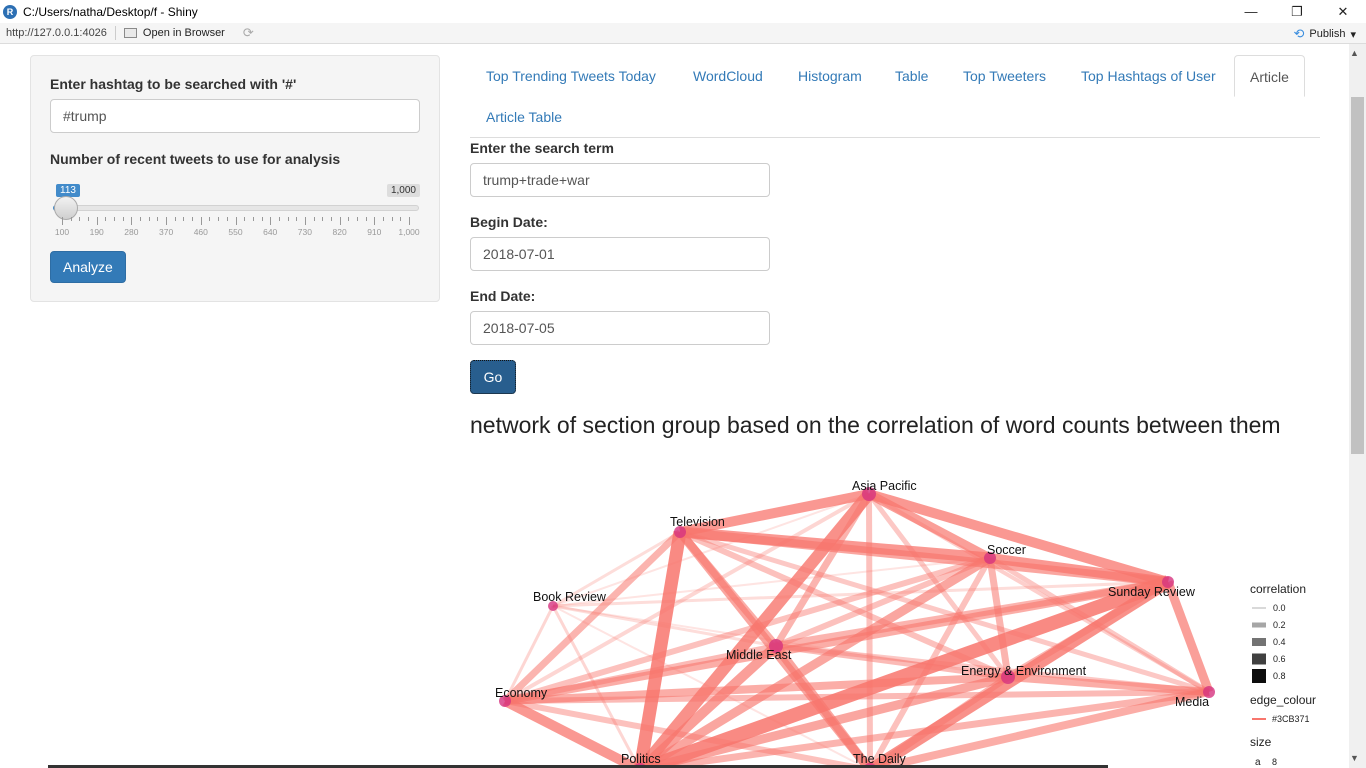 The height and width of the screenshot is (768, 1366). What do you see at coordinates (1004, 75) in the screenshot?
I see `tab-top-tweeters: Top Tweeters` at bounding box center [1004, 75].